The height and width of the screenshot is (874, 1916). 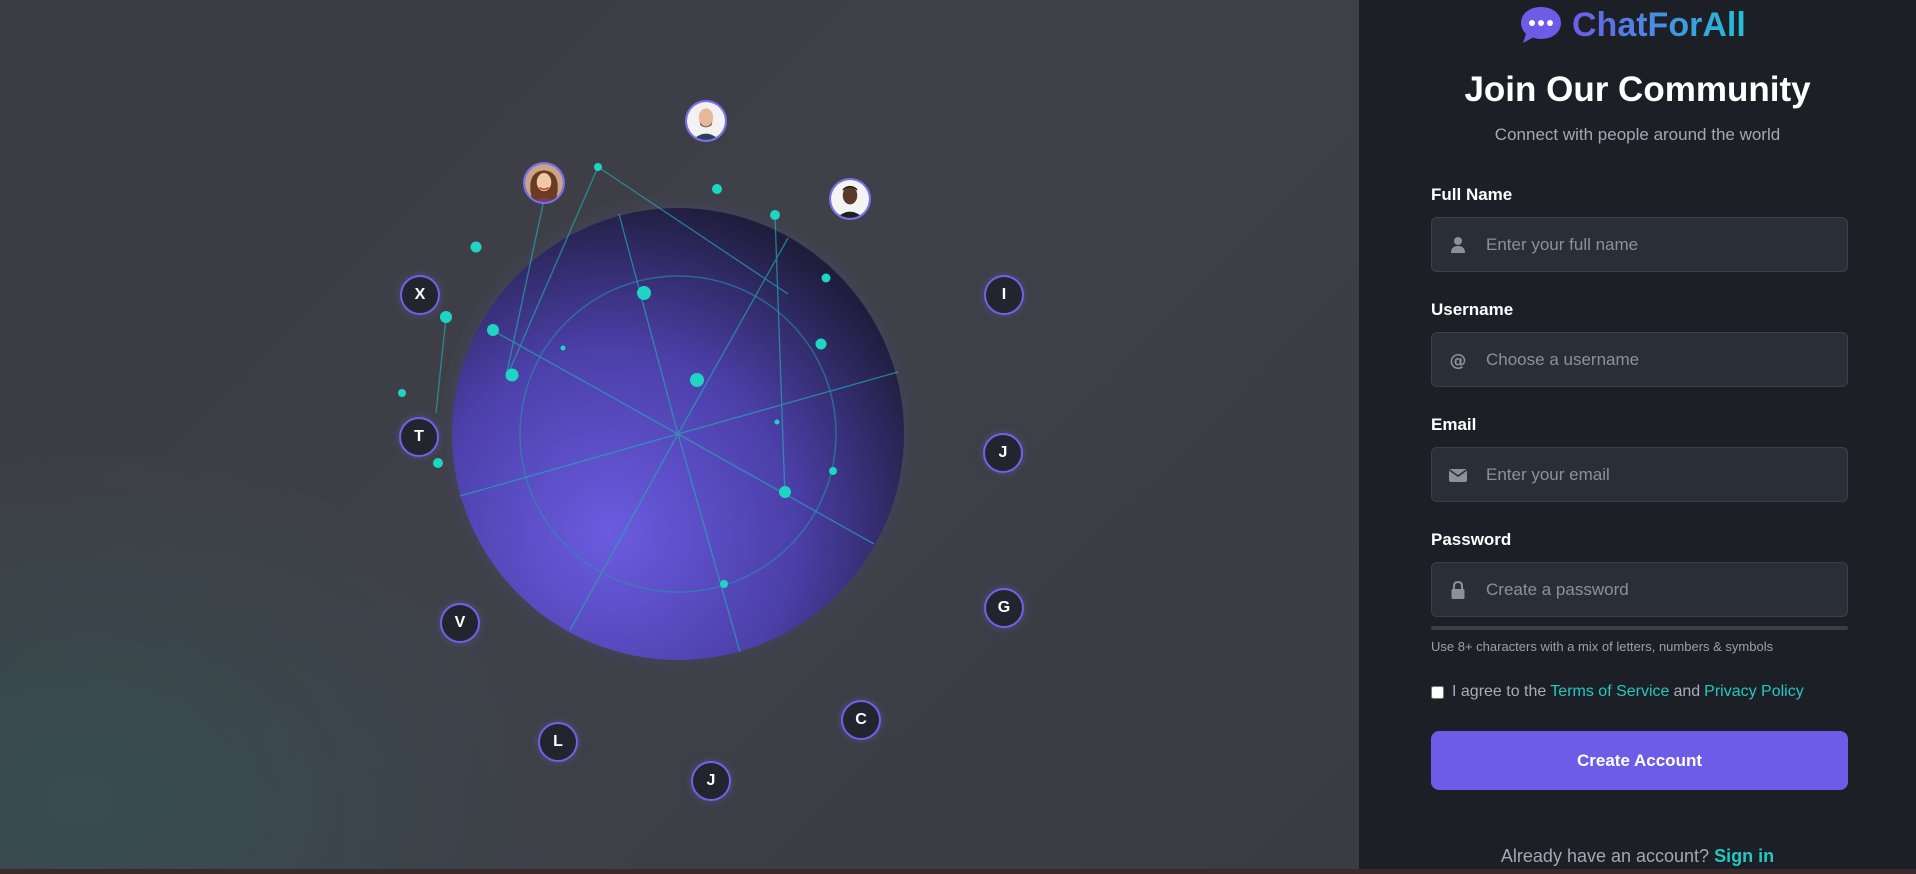 I want to click on terms-conjunction: and, so click(x=1687, y=691).